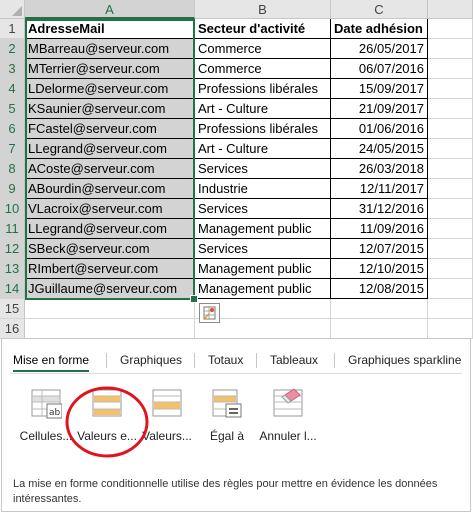 This screenshot has height=514, width=473. Describe the element at coordinates (12, 49) in the screenshot. I see `row-header: 2` at that location.